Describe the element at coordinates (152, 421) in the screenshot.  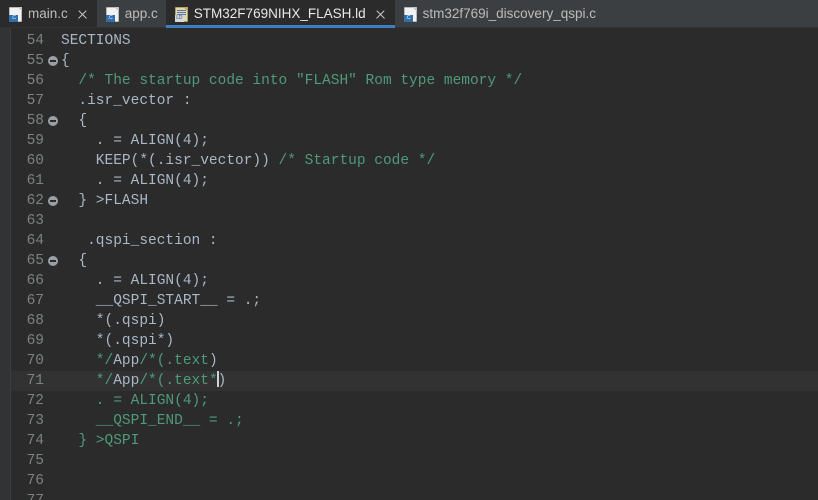
I see `comment-token: __QSPI_END__ = .;` at that location.